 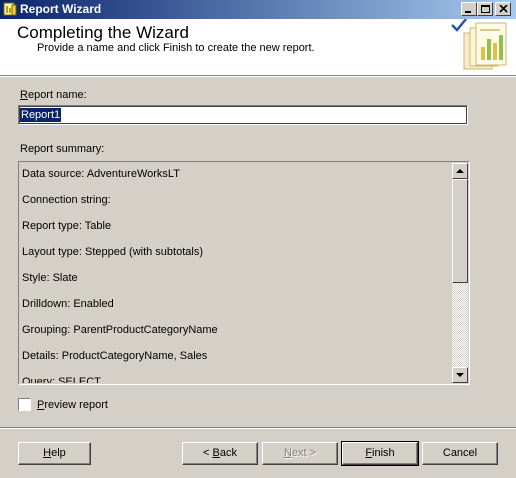 What do you see at coordinates (380, 453) in the screenshot?
I see `finish-button: Finish` at bounding box center [380, 453].